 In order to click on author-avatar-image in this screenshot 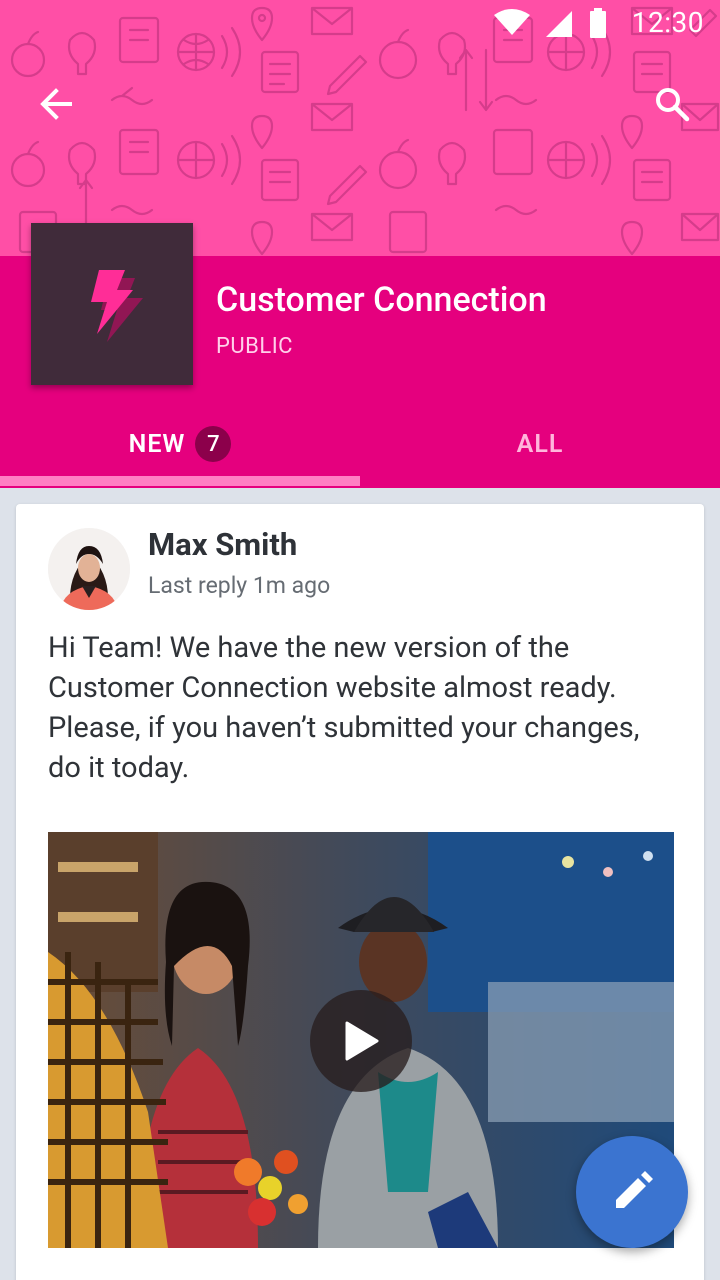, I will do `click(89, 569)`.